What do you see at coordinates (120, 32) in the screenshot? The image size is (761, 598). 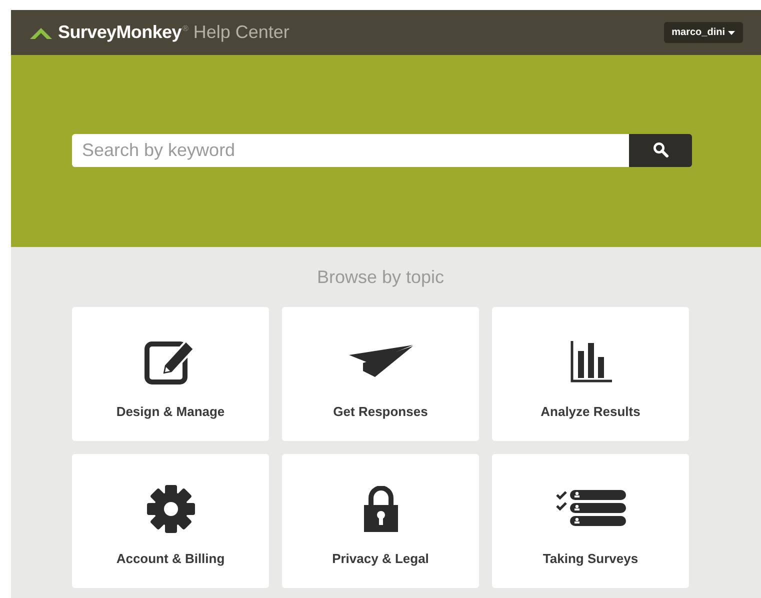 I see `brand-name: SurveyMonkey` at bounding box center [120, 32].